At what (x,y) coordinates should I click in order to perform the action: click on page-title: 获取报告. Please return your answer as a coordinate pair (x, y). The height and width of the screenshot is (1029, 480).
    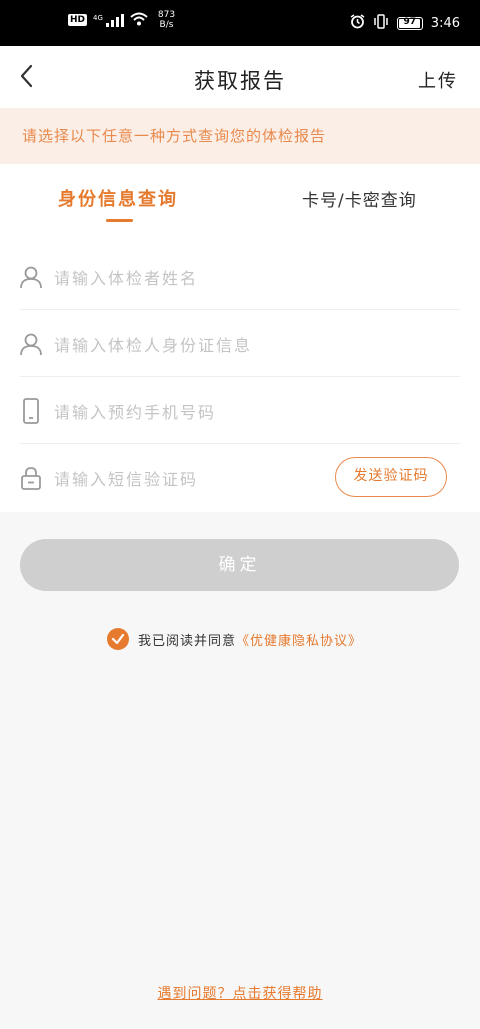
    Looking at the image, I should click on (240, 81).